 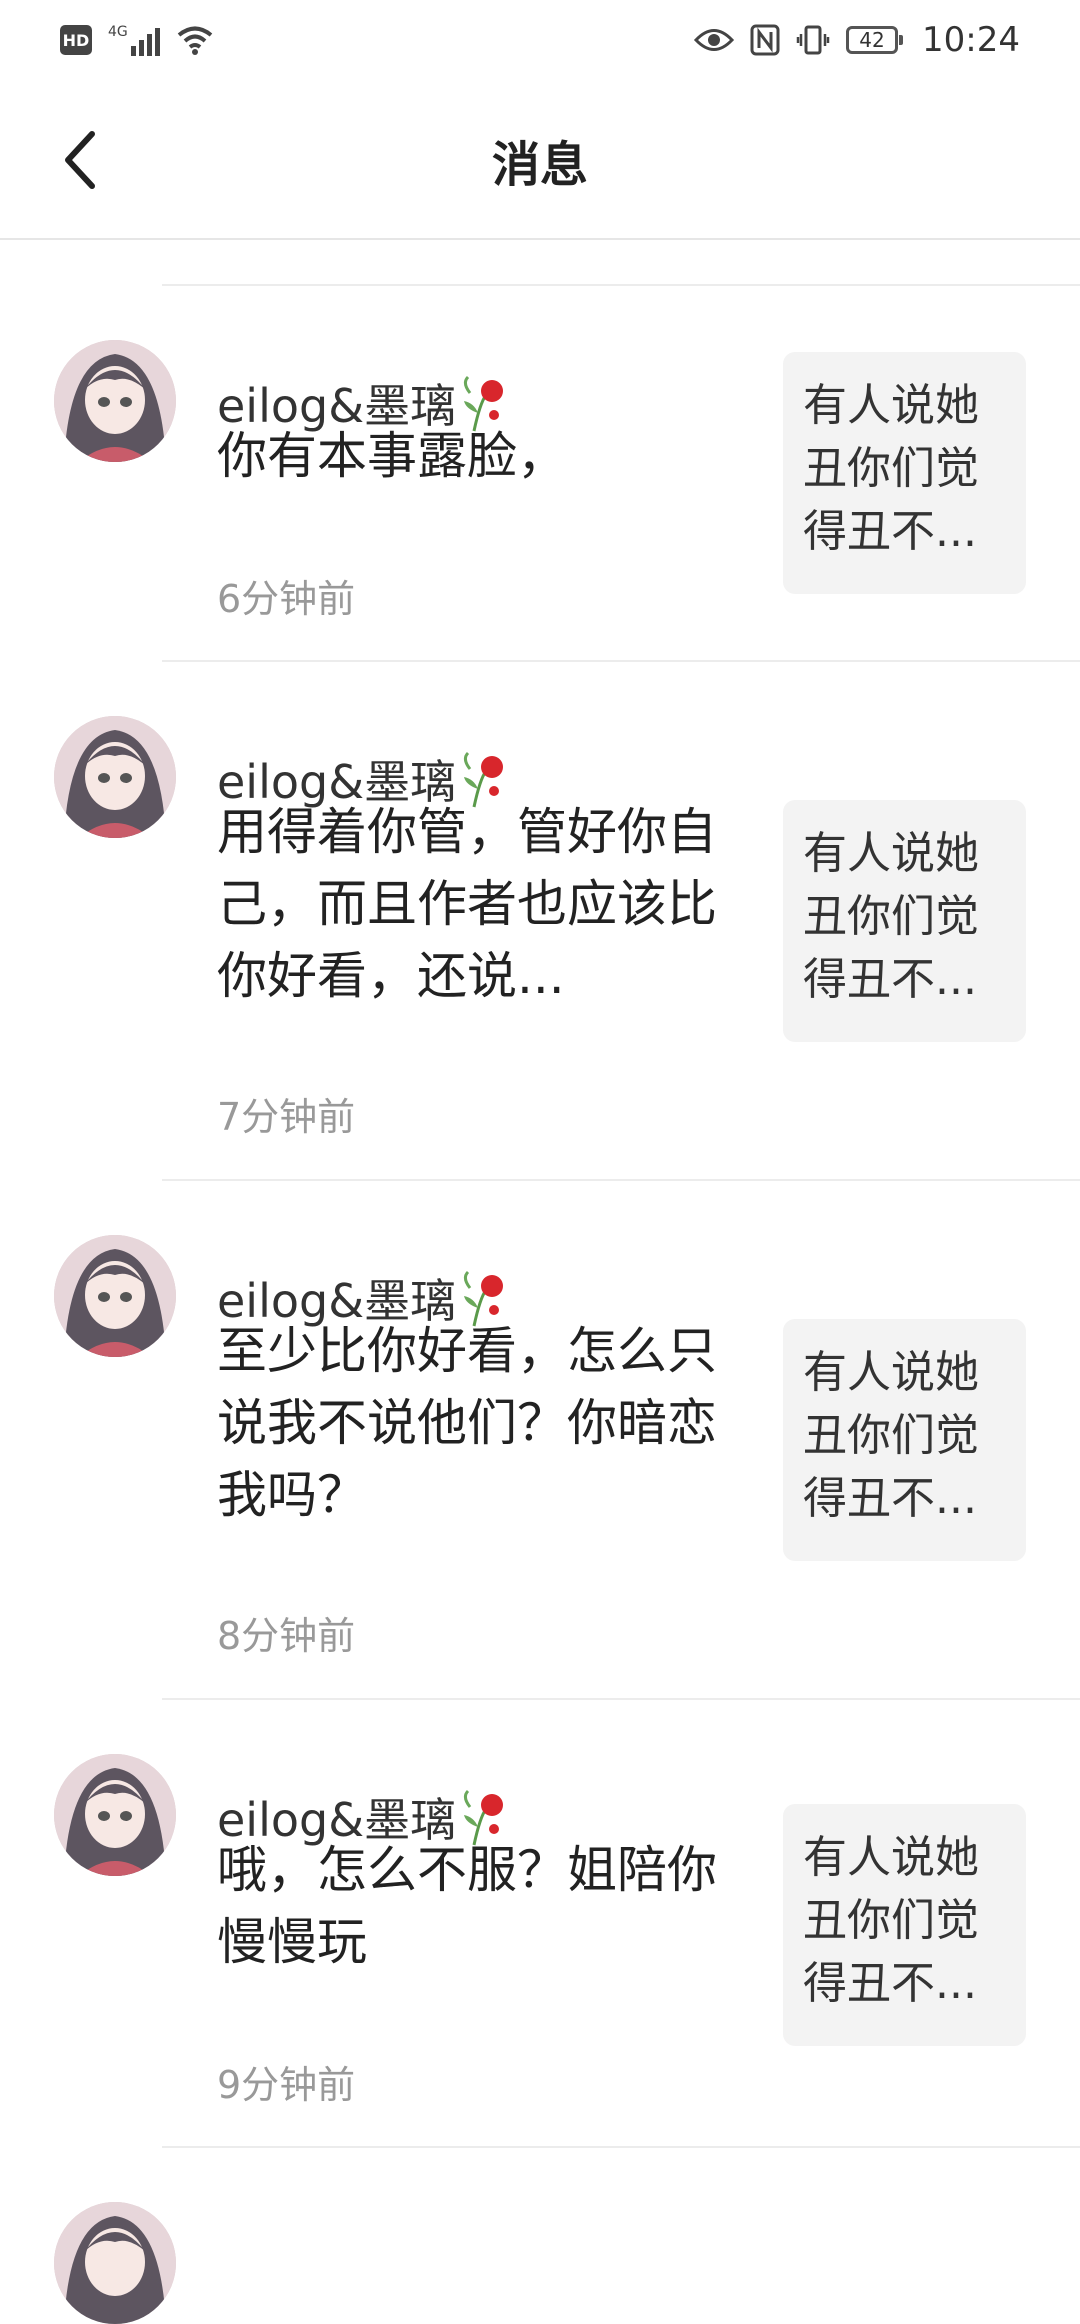 I want to click on chevron-left-icon, so click(x=80, y=160).